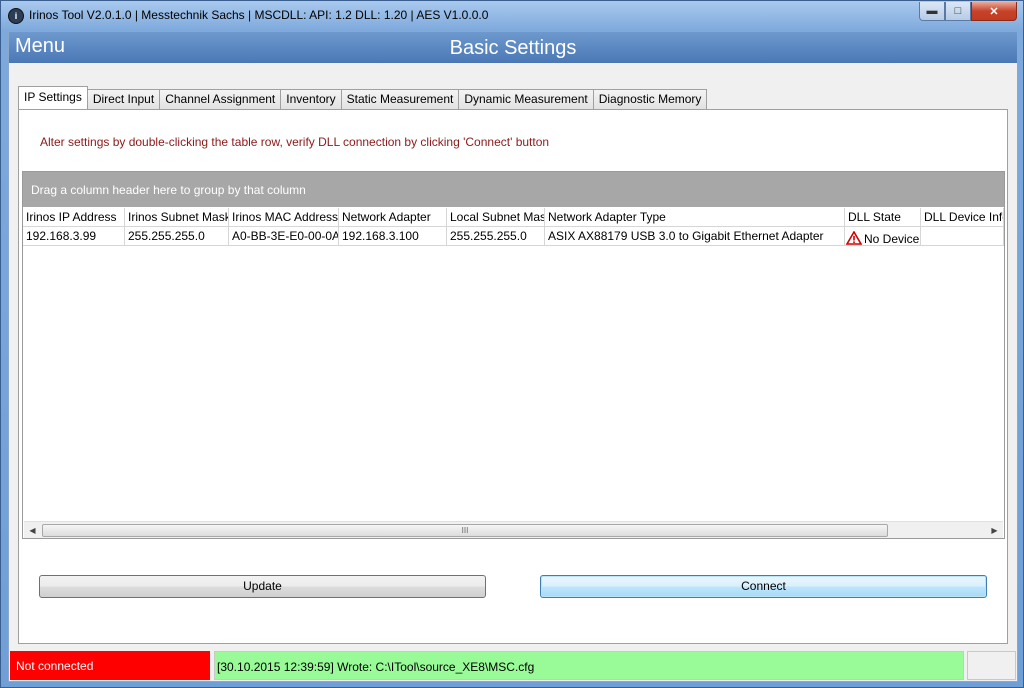 The width and height of the screenshot is (1024, 688). Describe the element at coordinates (311, 99) in the screenshot. I see `tab-inventory: Inventory` at that location.